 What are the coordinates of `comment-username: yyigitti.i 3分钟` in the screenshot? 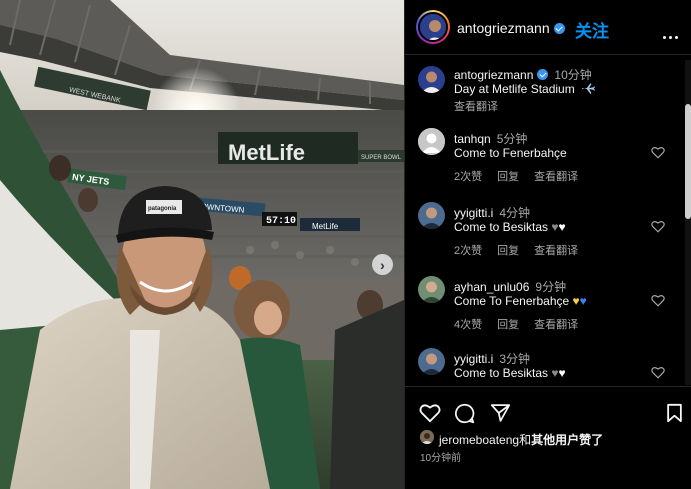 It's located at (492, 358).